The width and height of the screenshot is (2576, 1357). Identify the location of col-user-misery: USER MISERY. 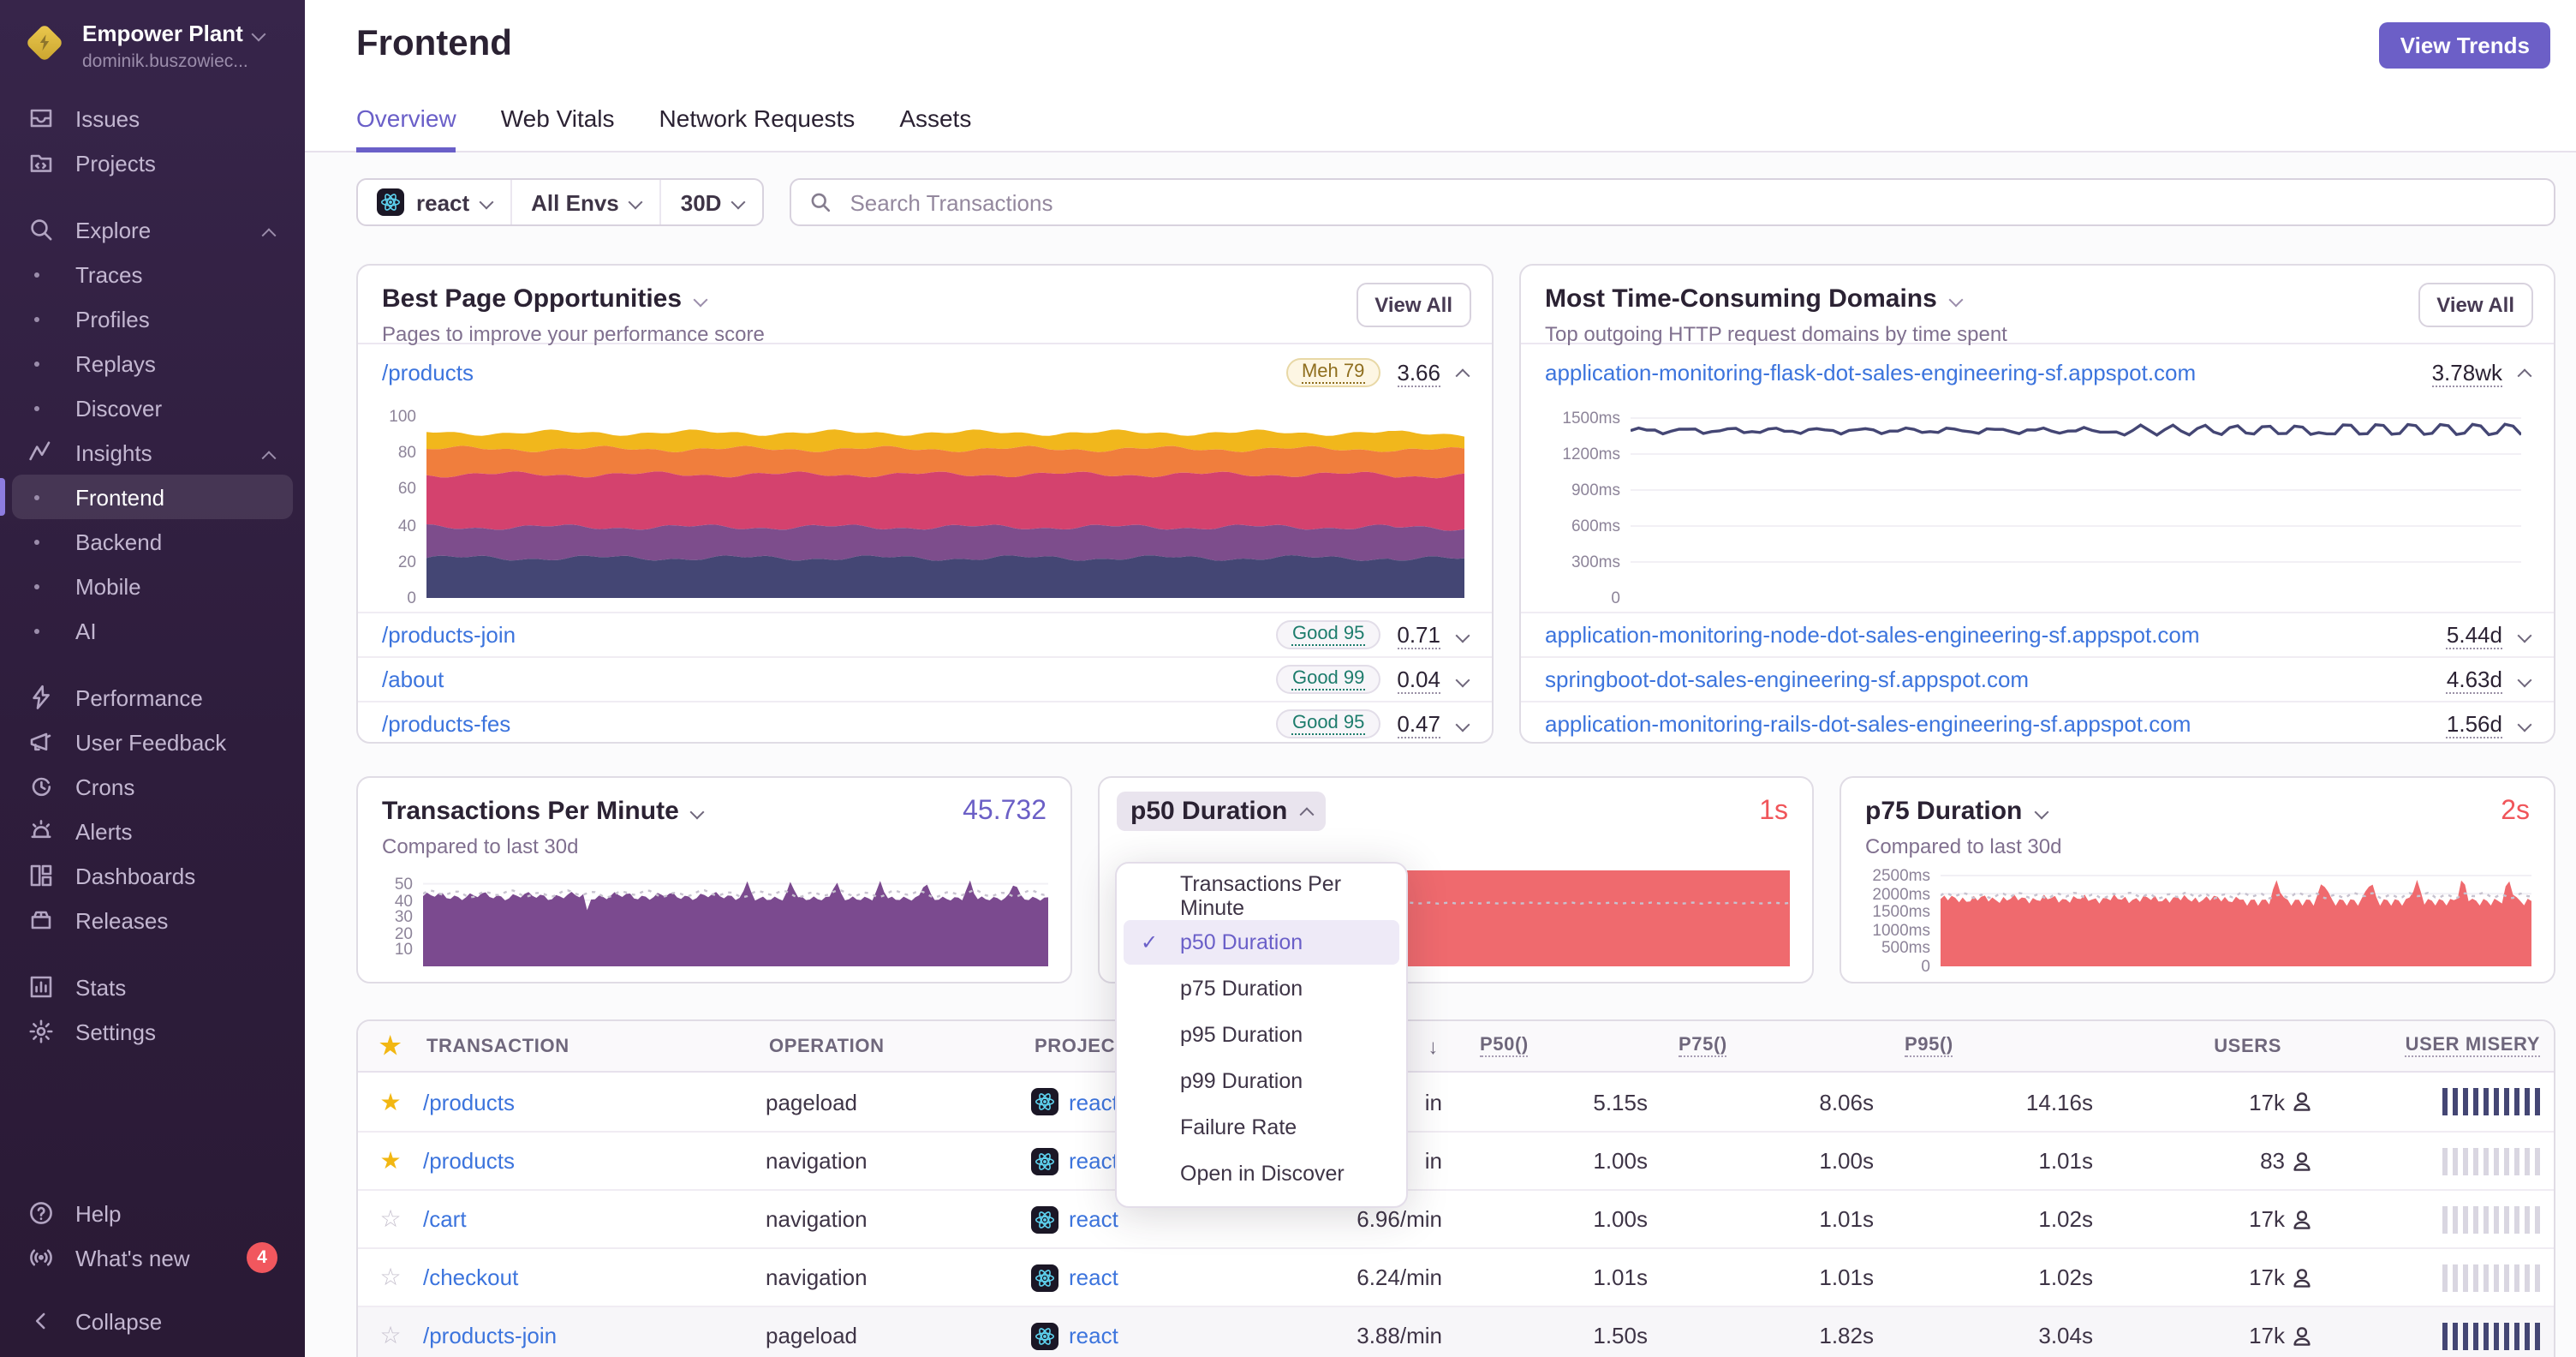
(2438, 1046).